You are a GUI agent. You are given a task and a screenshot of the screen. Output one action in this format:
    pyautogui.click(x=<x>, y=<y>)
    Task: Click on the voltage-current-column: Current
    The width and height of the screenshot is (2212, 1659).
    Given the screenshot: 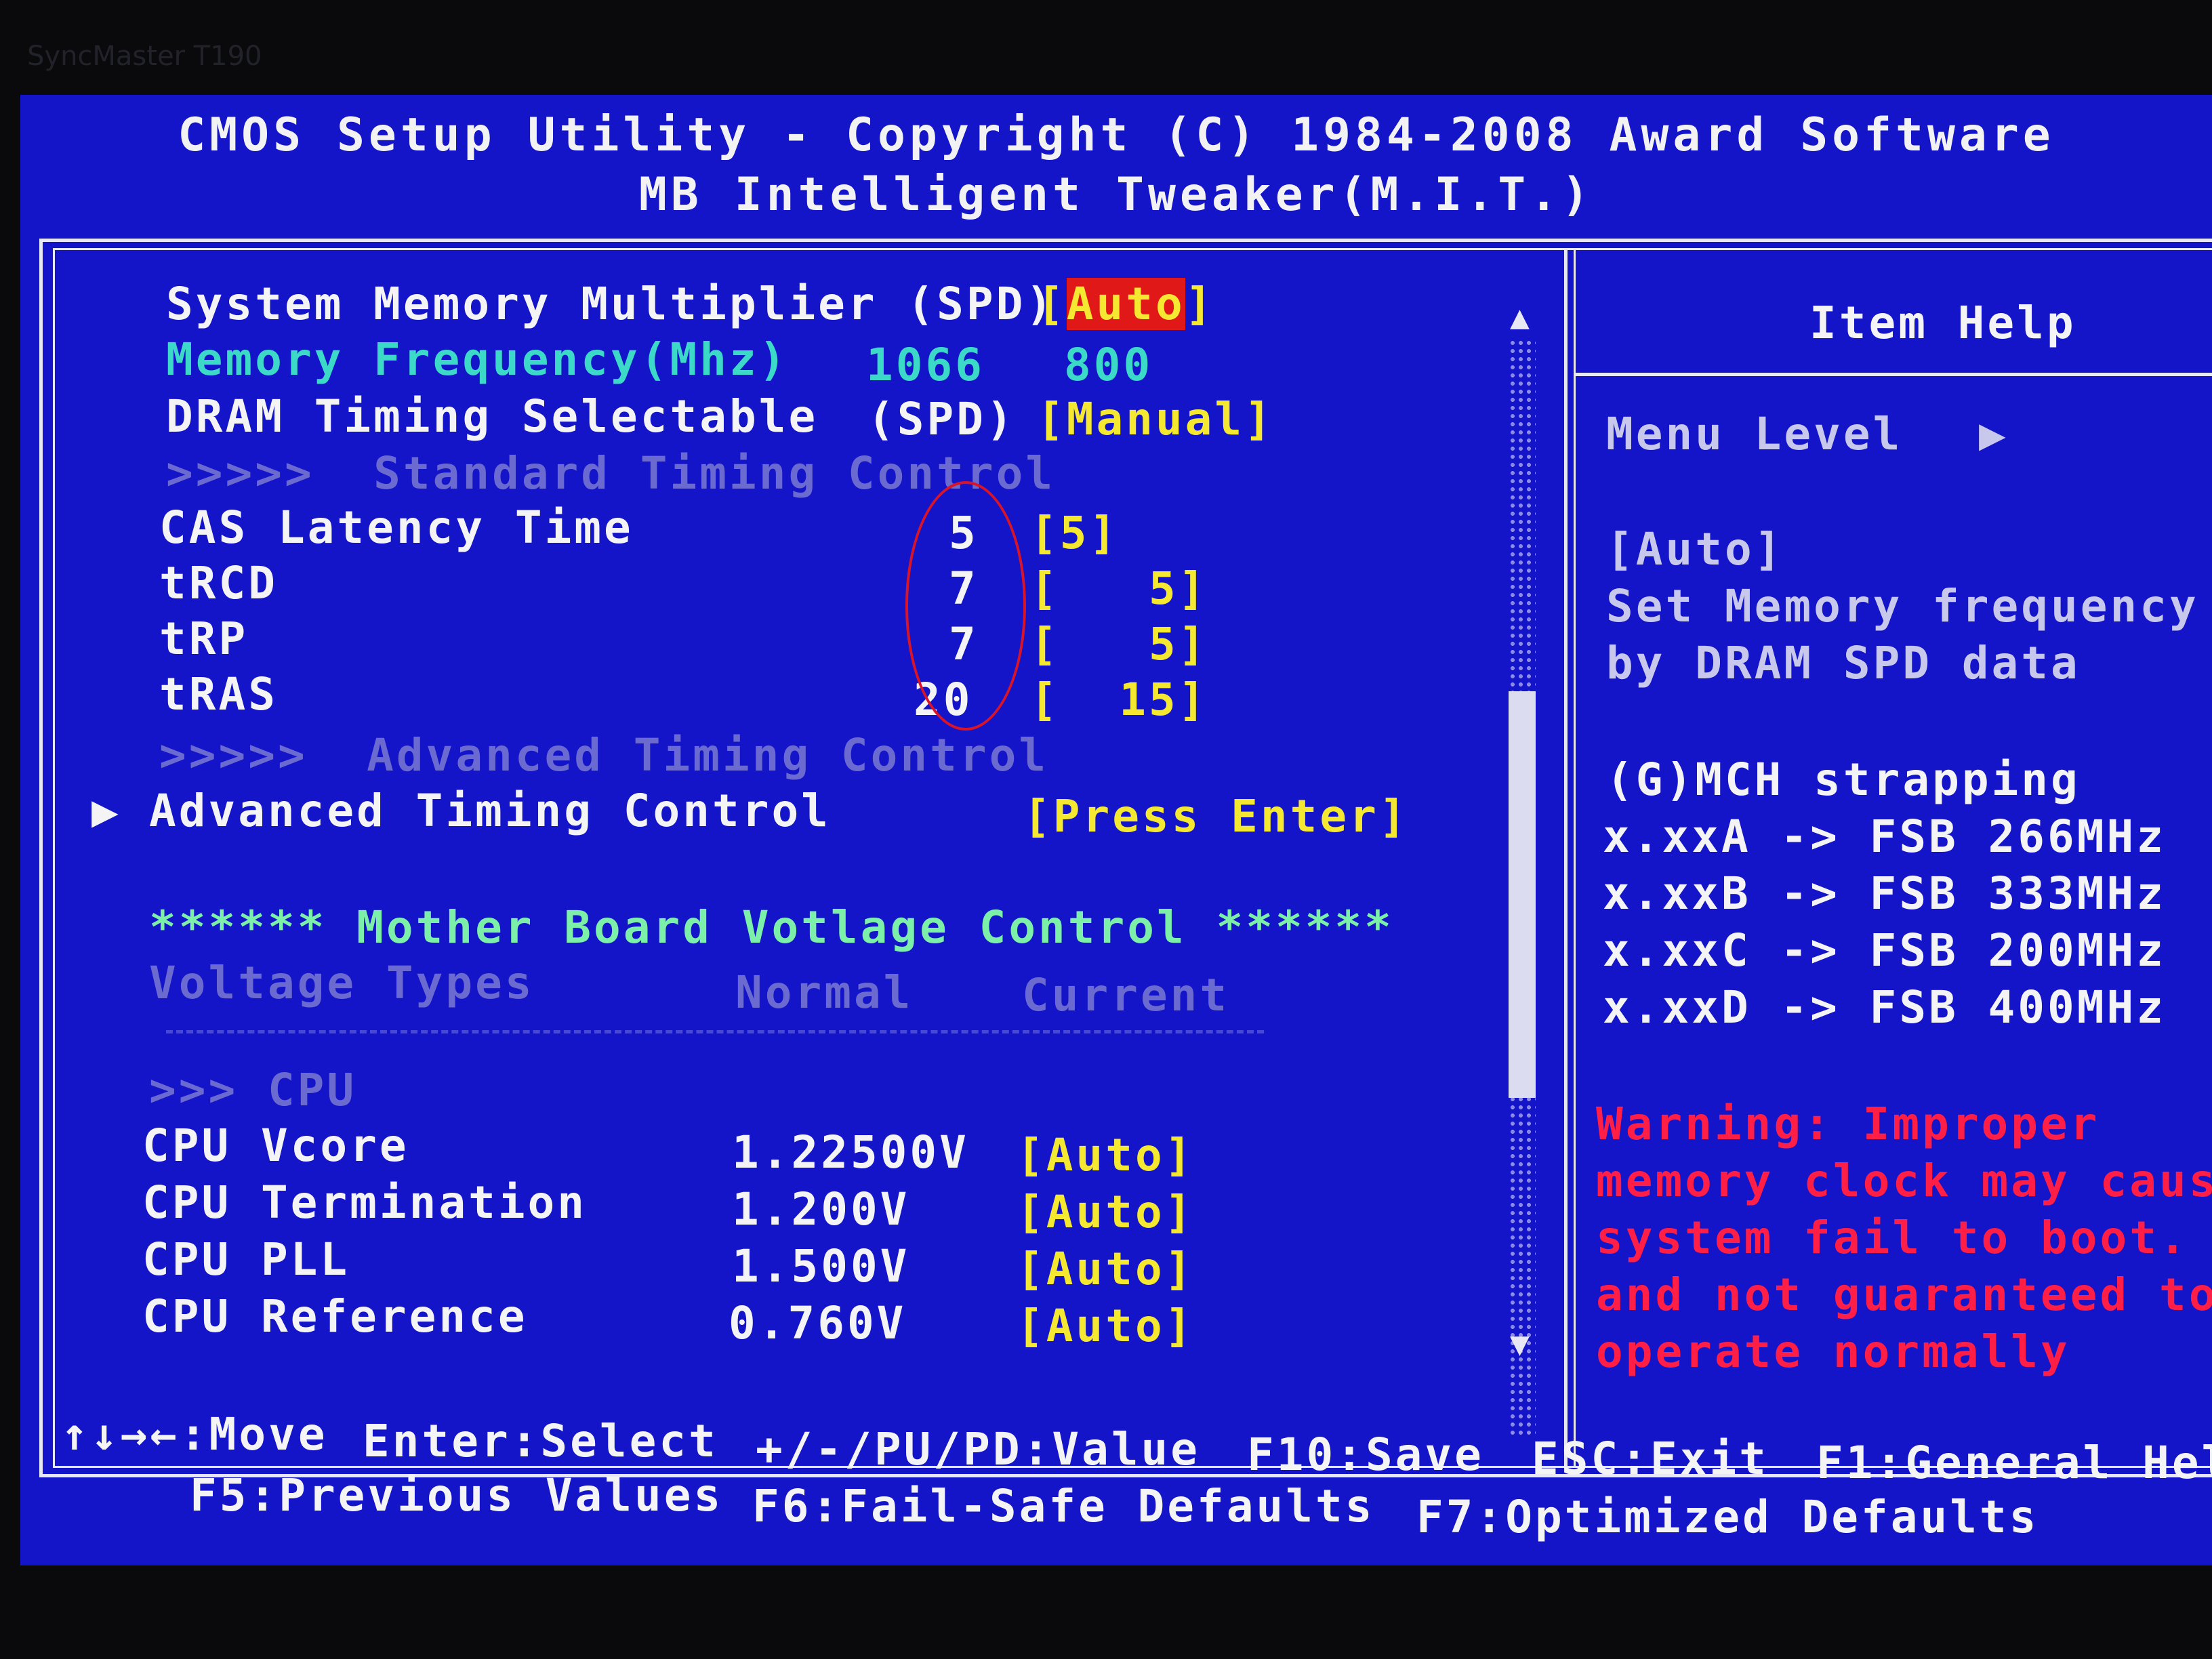 What is the action you would take?
    pyautogui.click(x=1126, y=995)
    